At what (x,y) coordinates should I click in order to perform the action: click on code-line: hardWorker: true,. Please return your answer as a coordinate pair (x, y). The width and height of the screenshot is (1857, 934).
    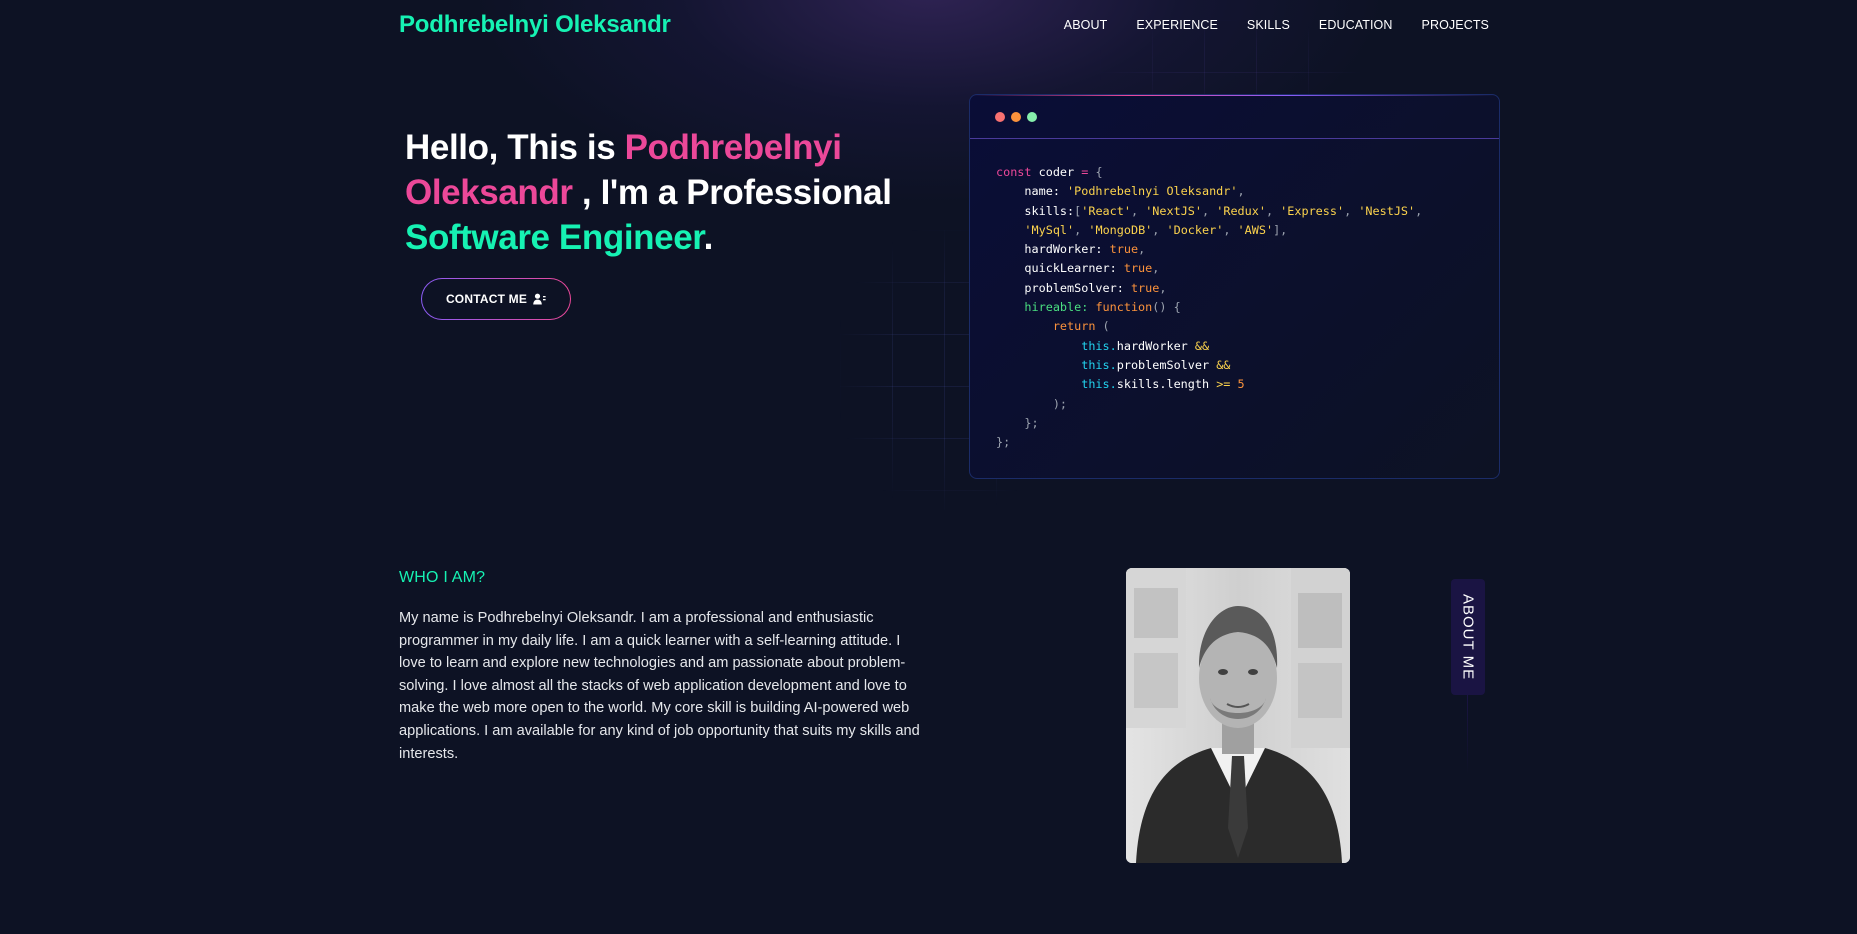
    Looking at the image, I should click on (1247, 249).